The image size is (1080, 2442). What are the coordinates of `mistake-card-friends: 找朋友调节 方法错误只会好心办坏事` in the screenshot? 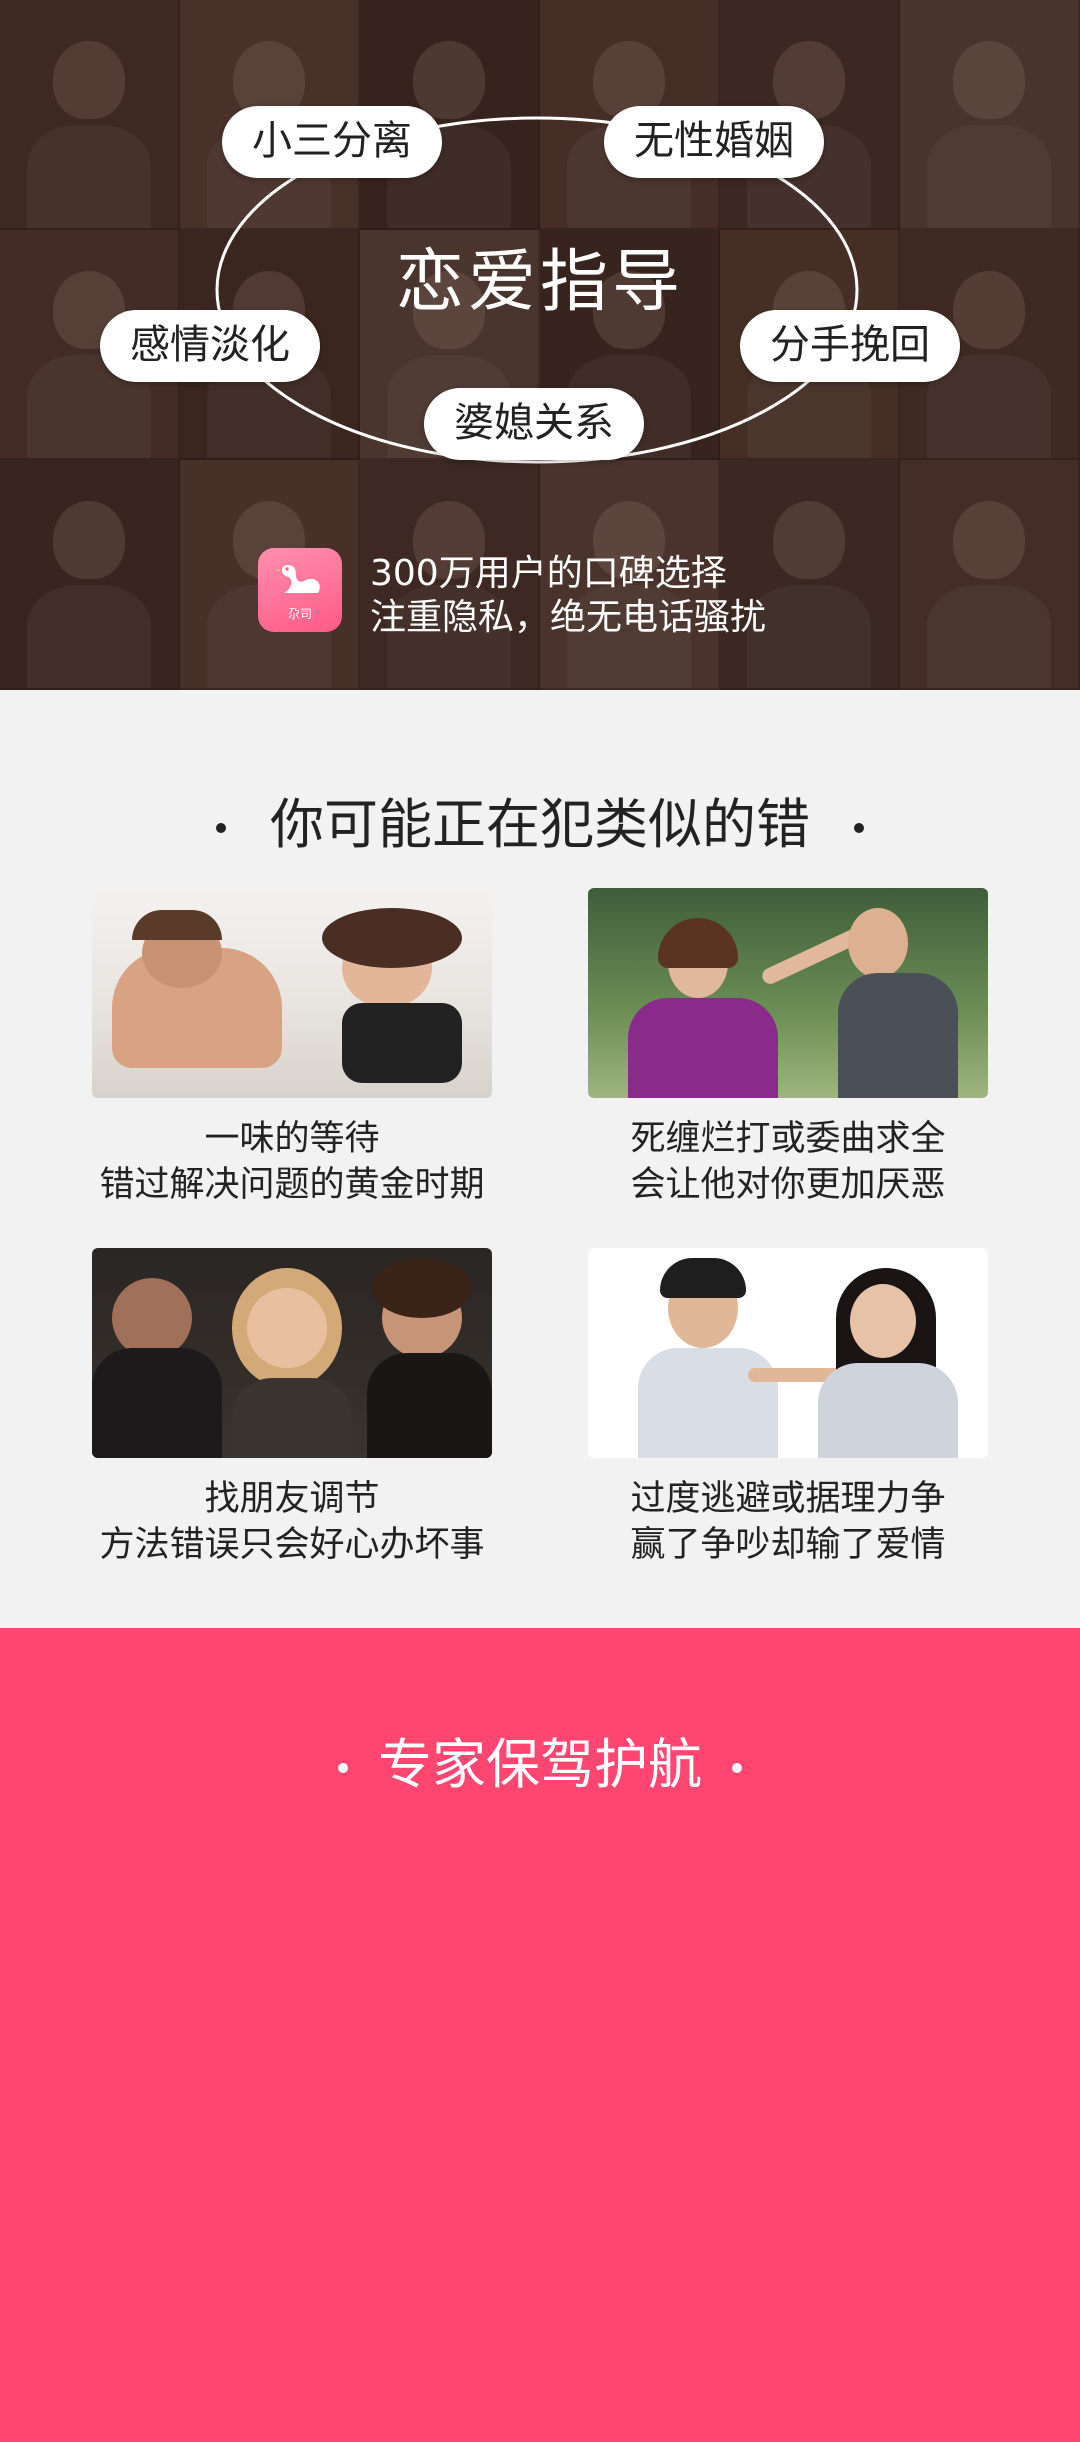 It's located at (292, 1408).